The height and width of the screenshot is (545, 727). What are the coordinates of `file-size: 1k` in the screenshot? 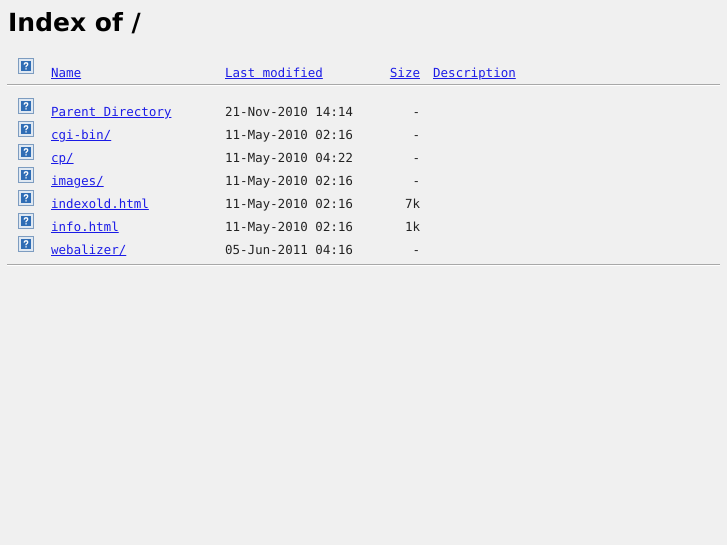 It's located at (412, 226).